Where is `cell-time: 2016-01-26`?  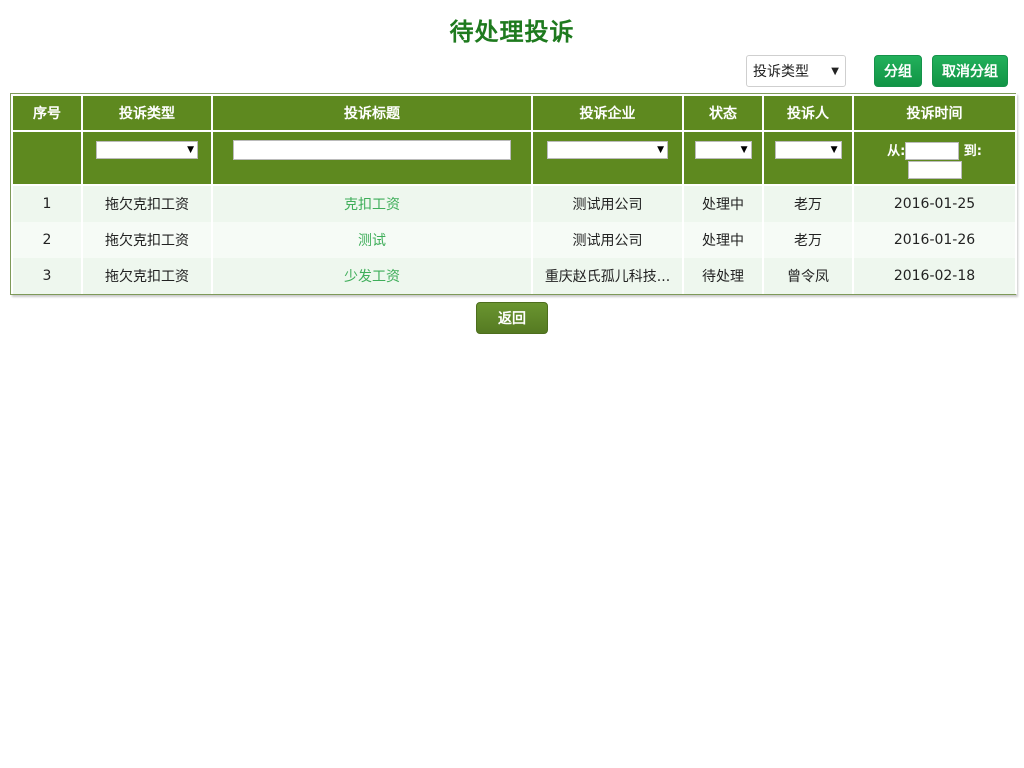
cell-time: 2016-01-26 is located at coordinates (934, 240).